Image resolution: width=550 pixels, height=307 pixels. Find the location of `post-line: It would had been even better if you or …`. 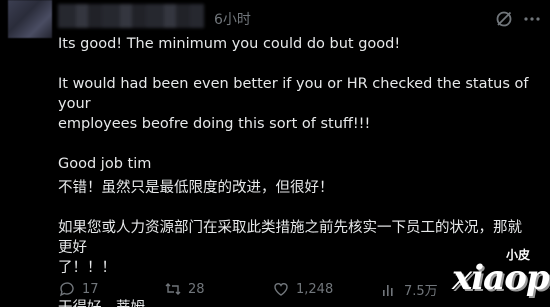

post-line: It would had been even better if you or … is located at coordinates (293, 94).